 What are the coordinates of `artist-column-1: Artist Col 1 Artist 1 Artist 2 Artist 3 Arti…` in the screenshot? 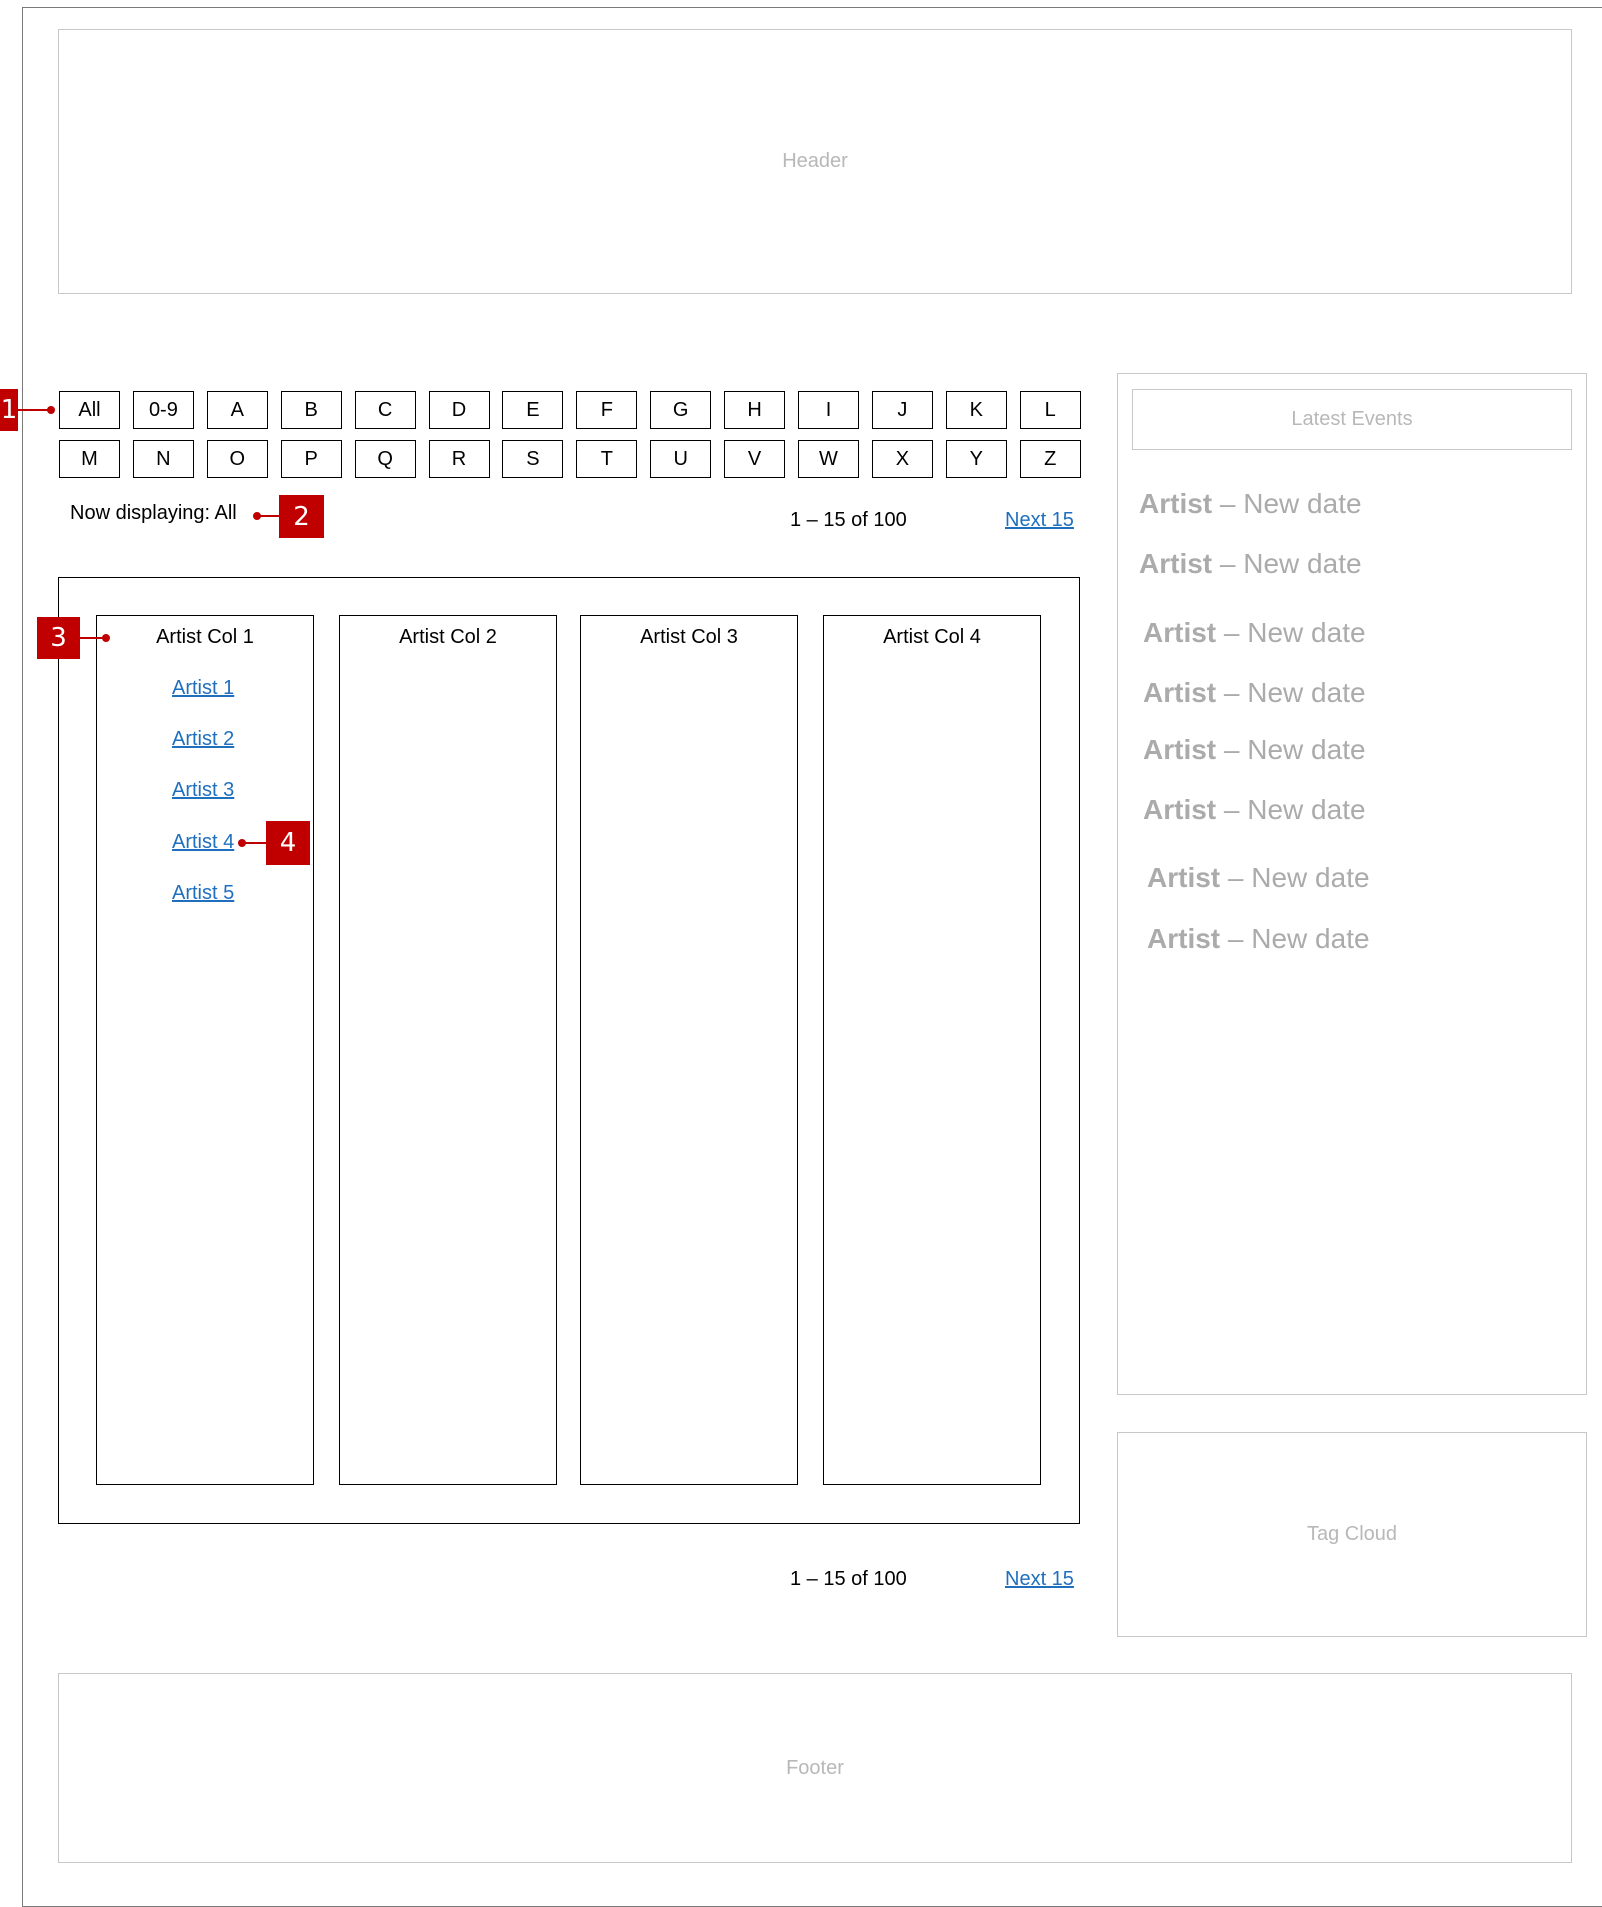 It's located at (205, 1050).